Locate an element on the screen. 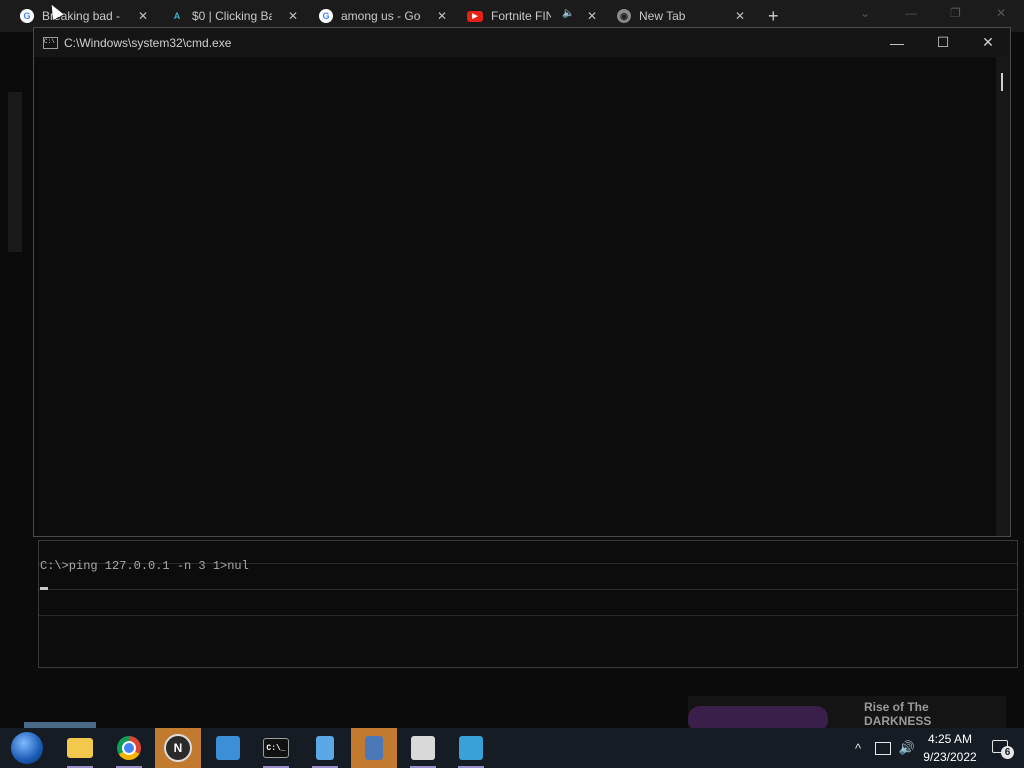 The height and width of the screenshot is (768, 1024). taskbar: N C:\_ ^ 🔊 4:25 AM 9/23/2022 6 is located at coordinates (512, 748).